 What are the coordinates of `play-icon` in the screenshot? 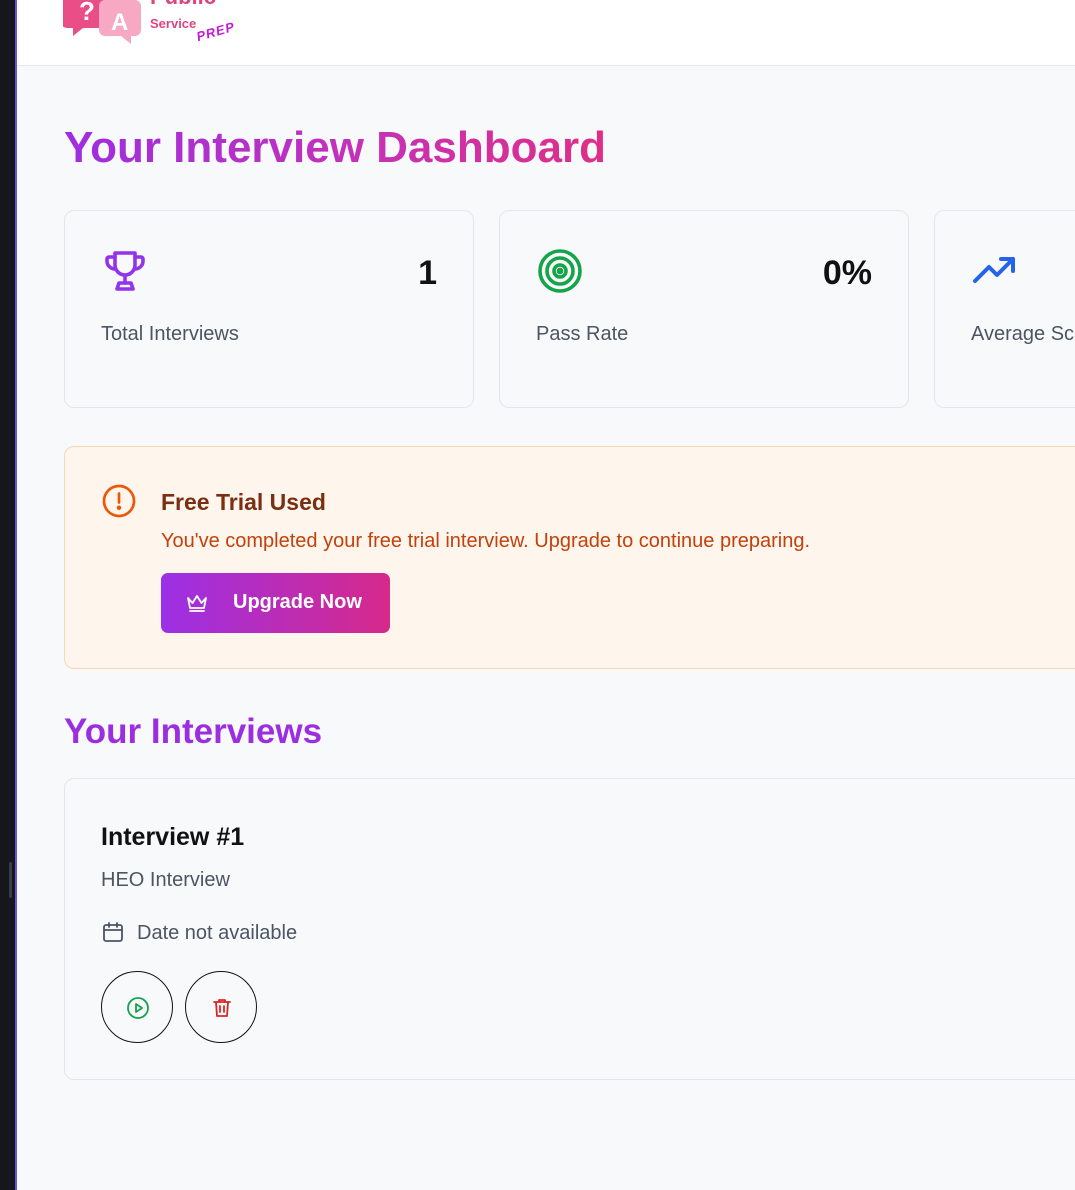 It's located at (138, 1008).